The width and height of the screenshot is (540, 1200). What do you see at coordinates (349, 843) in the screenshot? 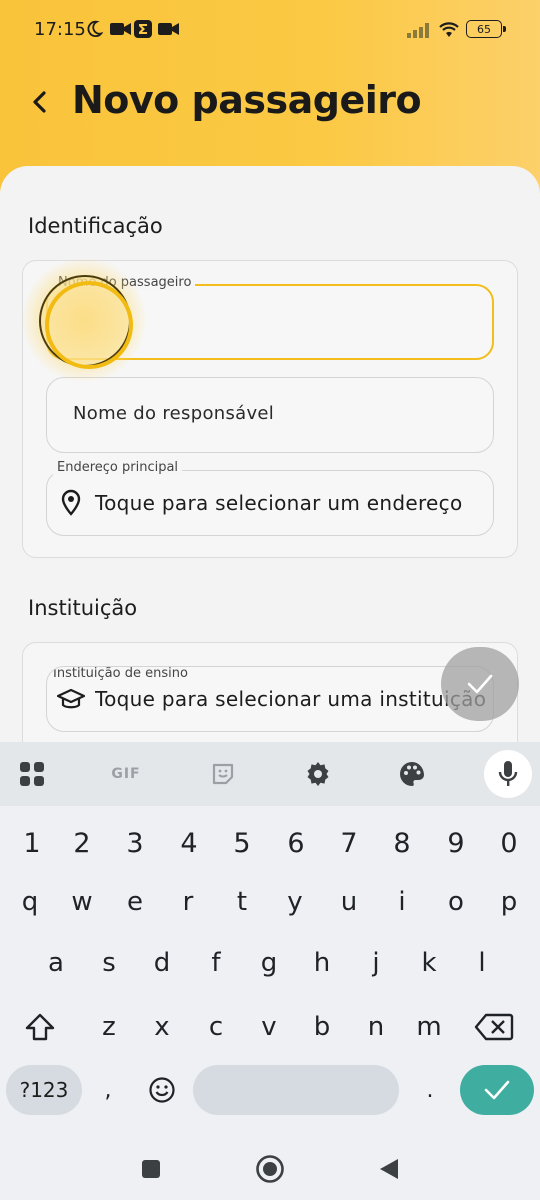
I see `key-7: 7` at bounding box center [349, 843].